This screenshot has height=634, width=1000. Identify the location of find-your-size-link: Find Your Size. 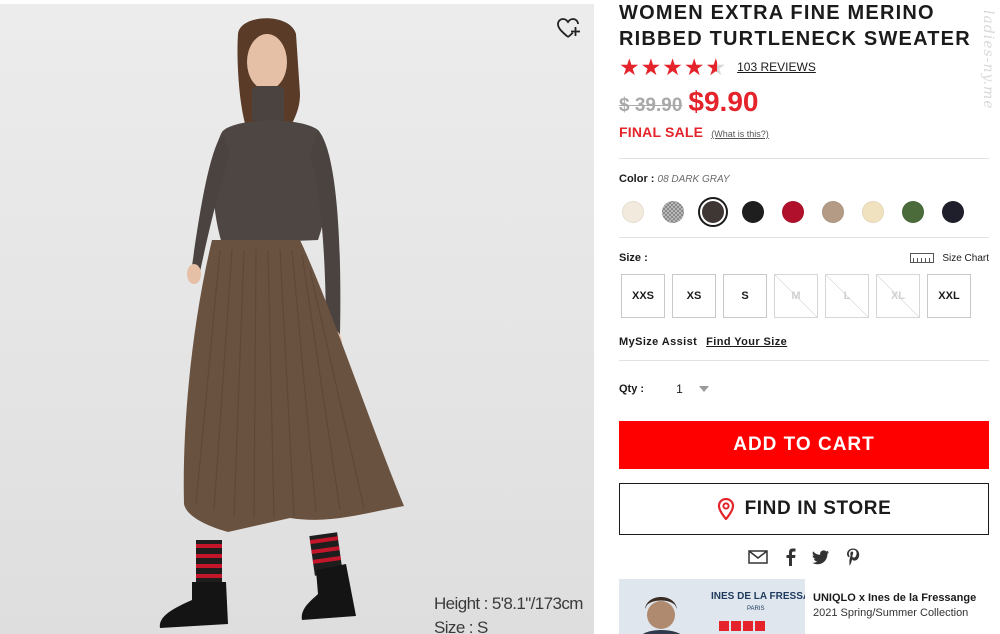
(746, 342).